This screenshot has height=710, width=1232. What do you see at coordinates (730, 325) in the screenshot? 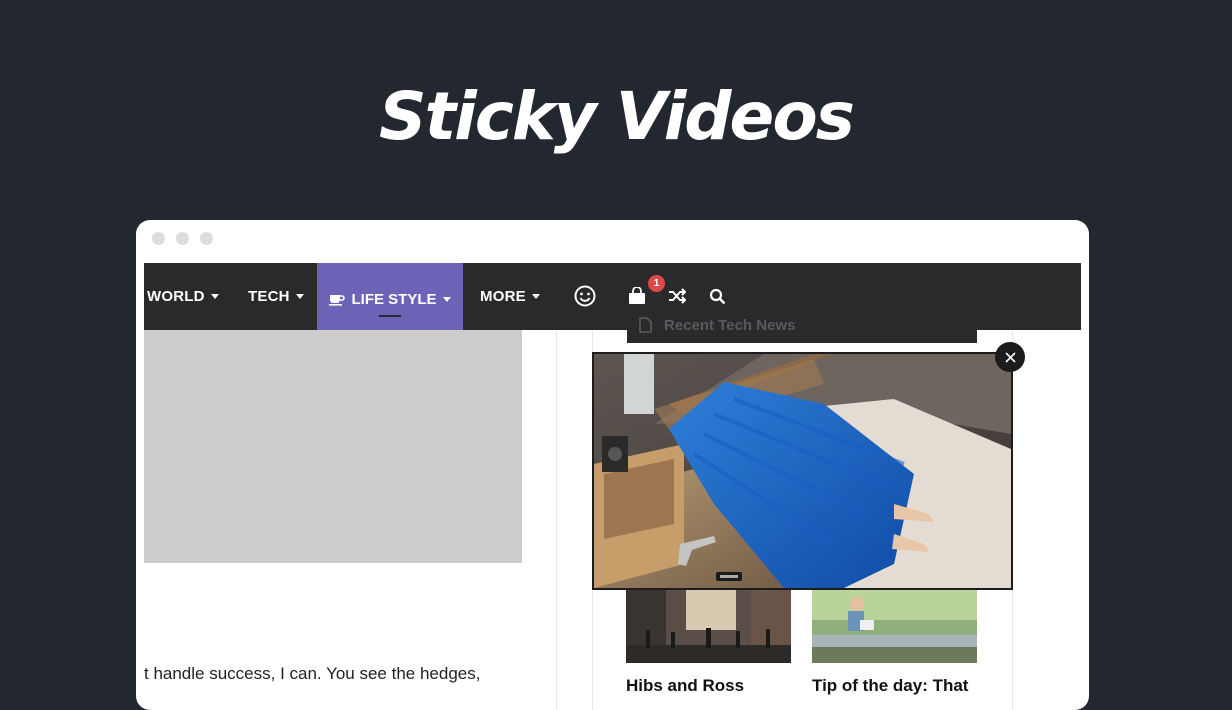
I see `dropdown-item-label: Recent Tech News` at bounding box center [730, 325].